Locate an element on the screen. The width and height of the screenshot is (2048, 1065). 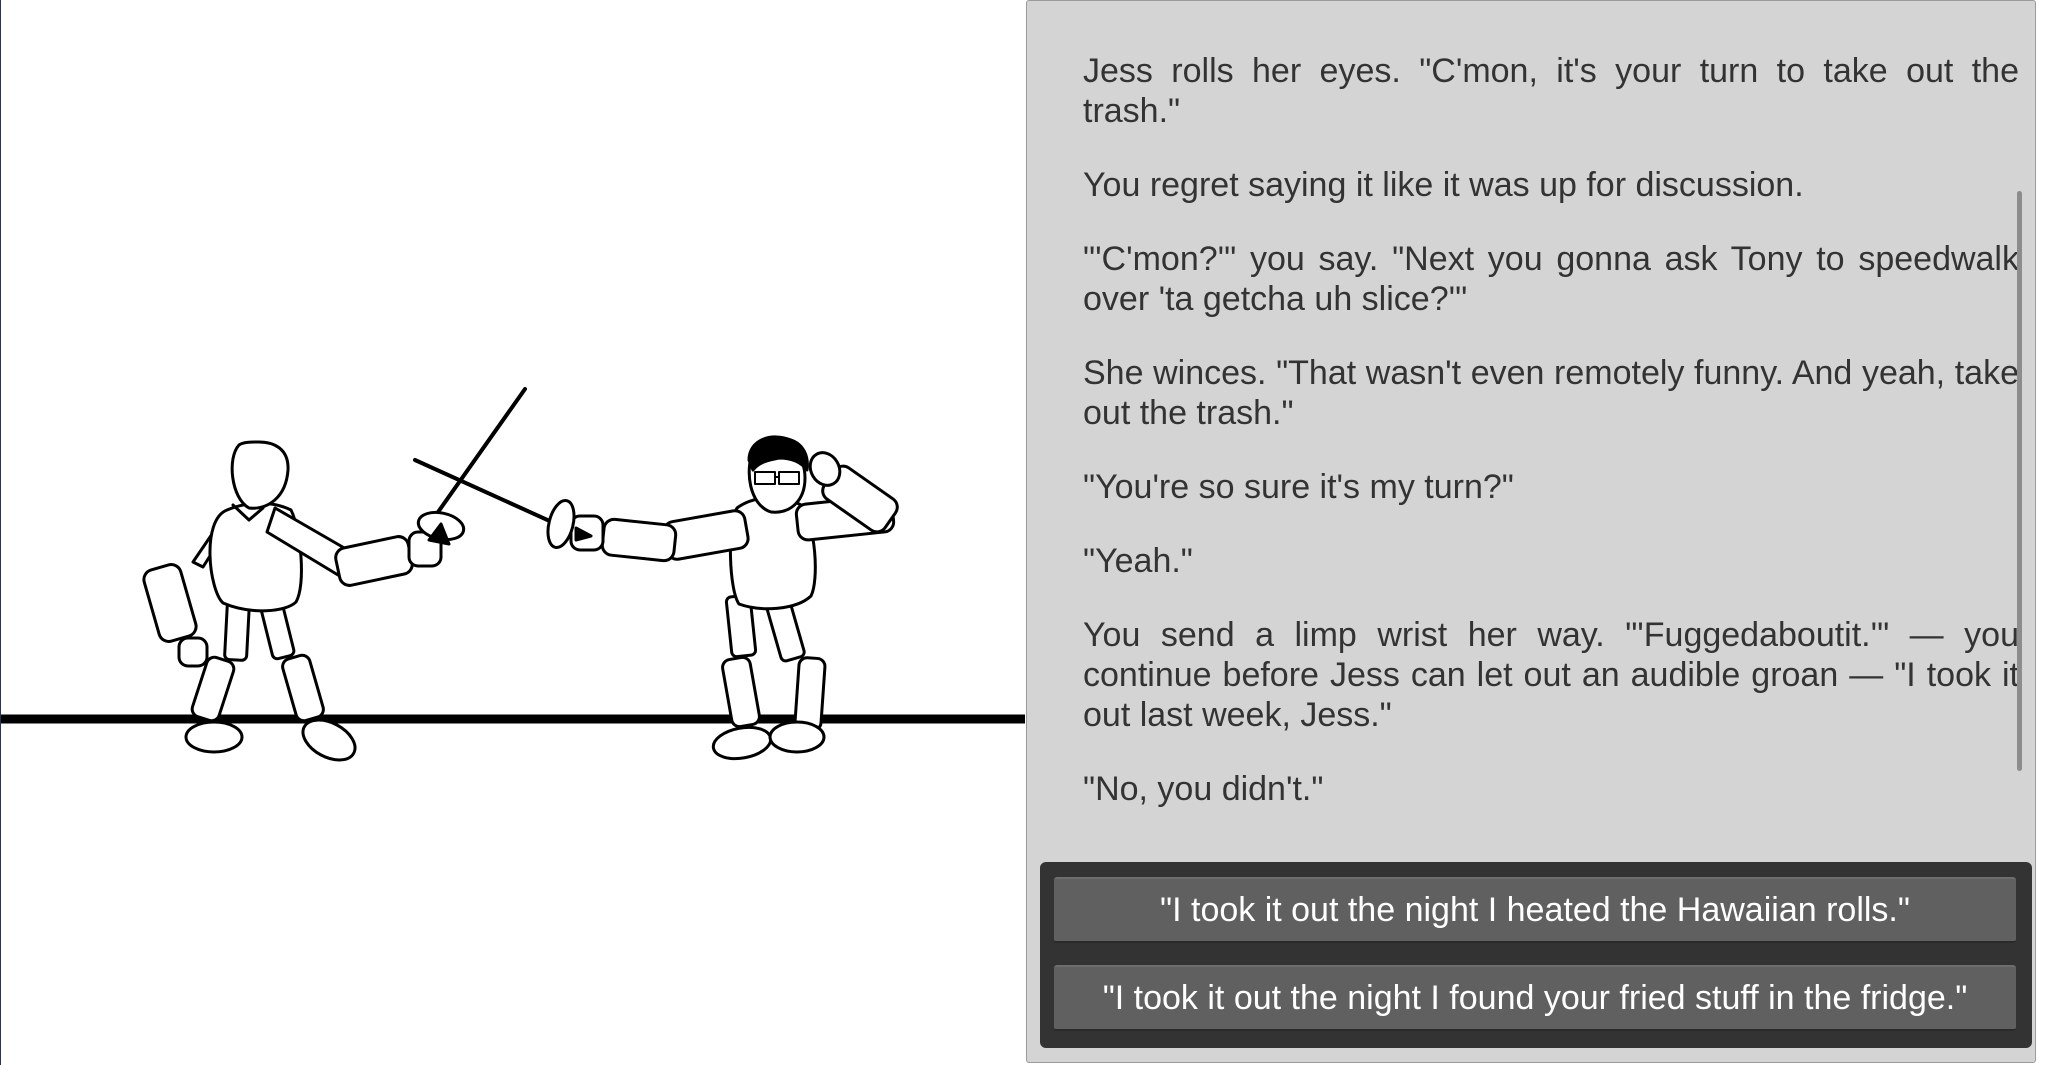
story-paragraph: "No, you didn't." is located at coordinates (1203, 789).